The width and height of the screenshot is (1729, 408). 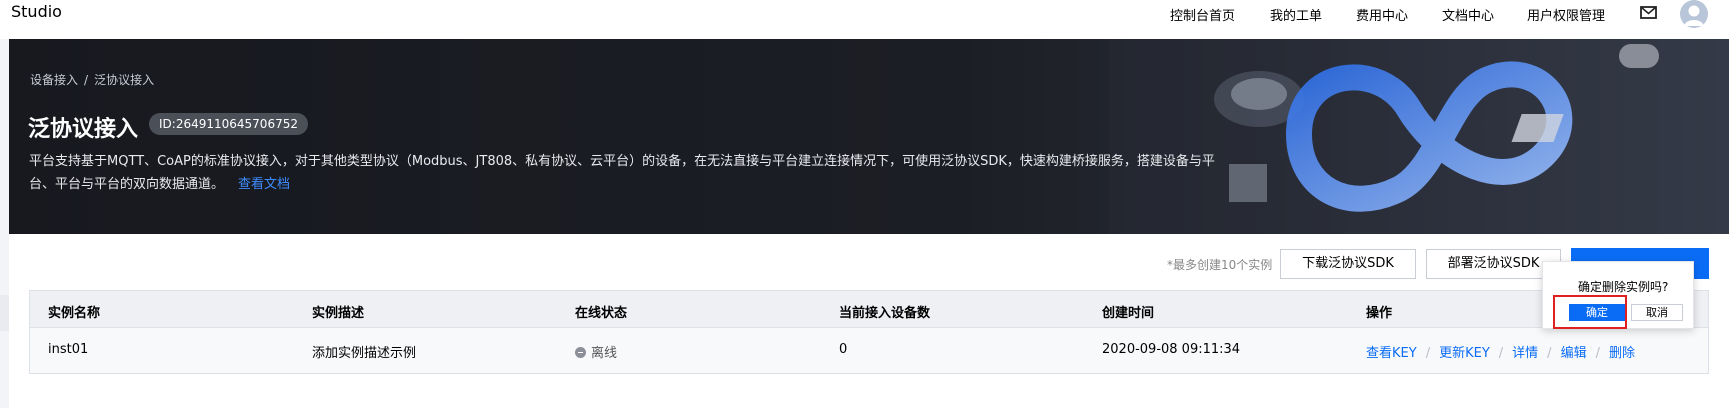 What do you see at coordinates (1566, 14) in the screenshot?
I see `nav-user-permissions: 用户权限管理` at bounding box center [1566, 14].